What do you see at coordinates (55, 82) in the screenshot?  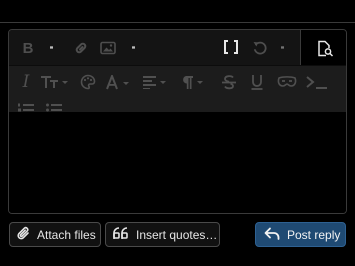 I see `font-size-icon` at bounding box center [55, 82].